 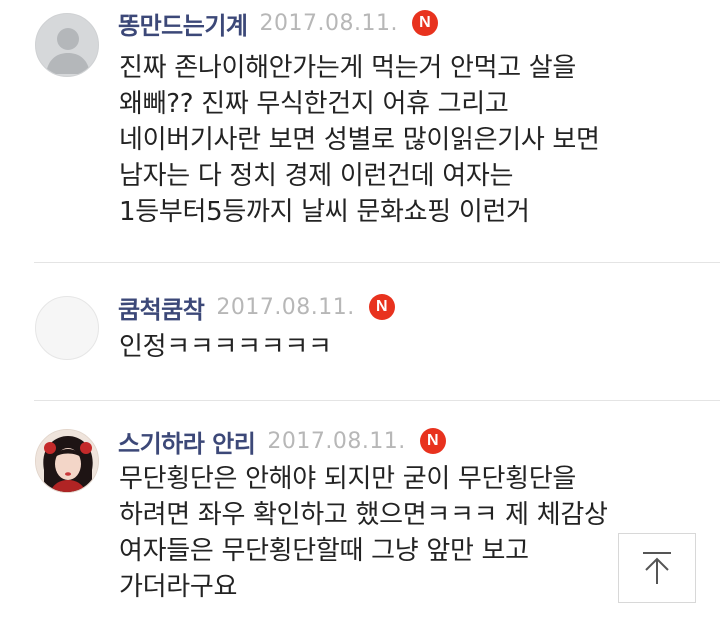 I want to click on scroll-to-top-button, so click(x=657, y=568).